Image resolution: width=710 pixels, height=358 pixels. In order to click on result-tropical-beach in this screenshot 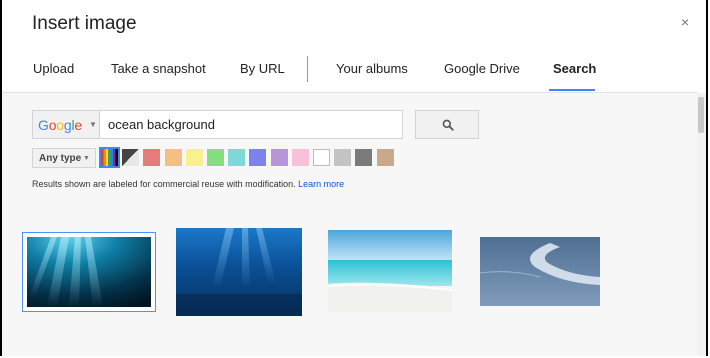, I will do `click(390, 271)`.